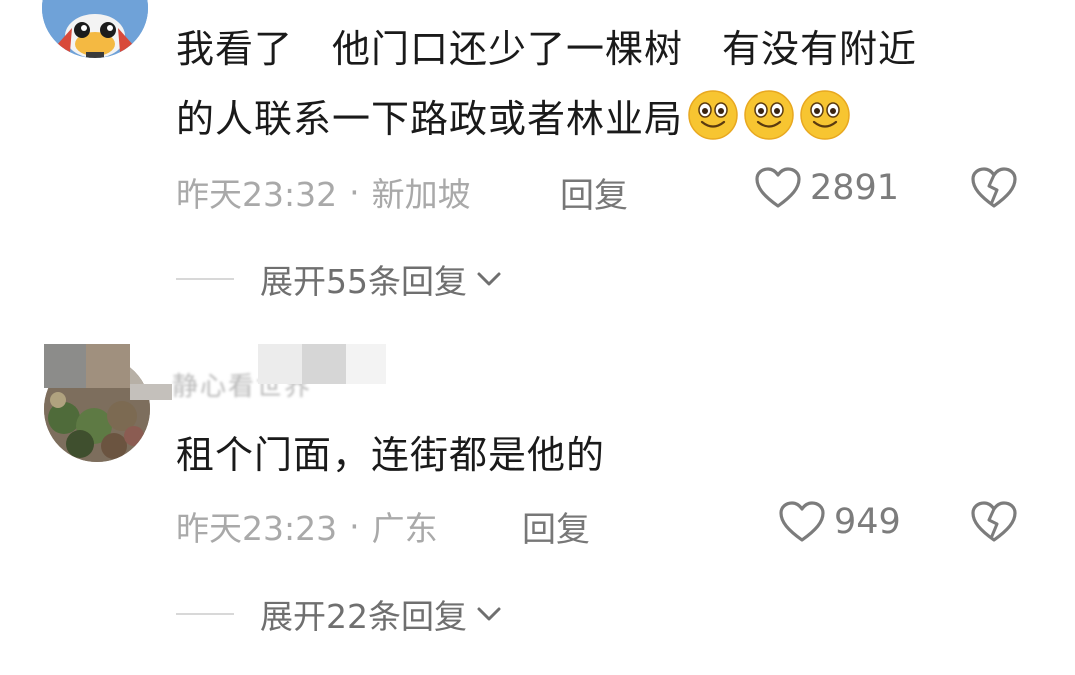  Describe the element at coordinates (391, 455) in the screenshot. I see `comment-text: 租个门面，连街都是他的` at that location.